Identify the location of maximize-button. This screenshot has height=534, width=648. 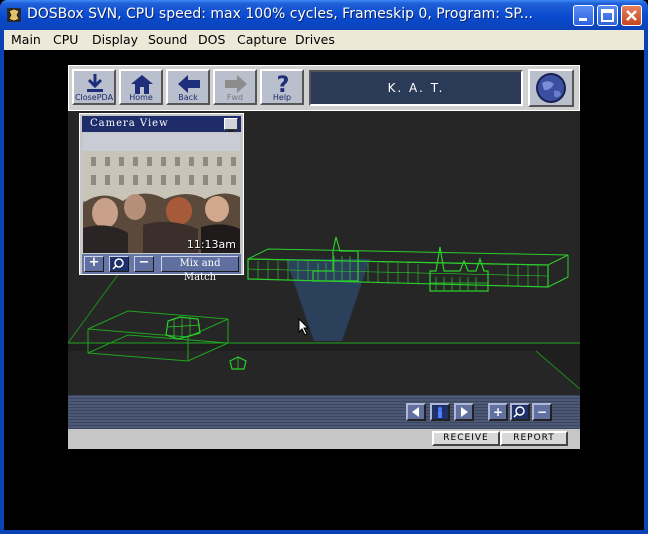
(607, 15).